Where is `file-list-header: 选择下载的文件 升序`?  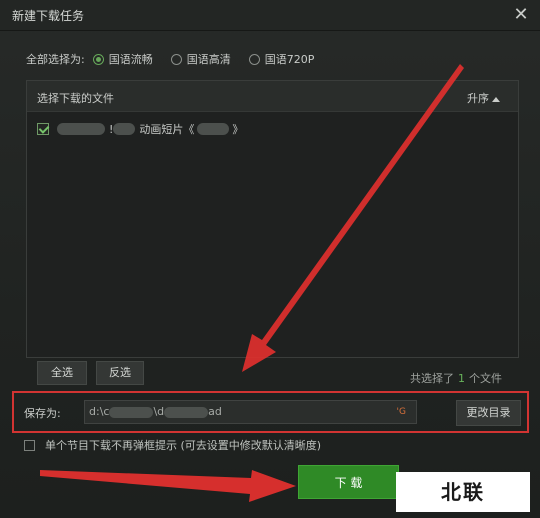 file-list-header: 选择下载的文件 升序 is located at coordinates (272, 96).